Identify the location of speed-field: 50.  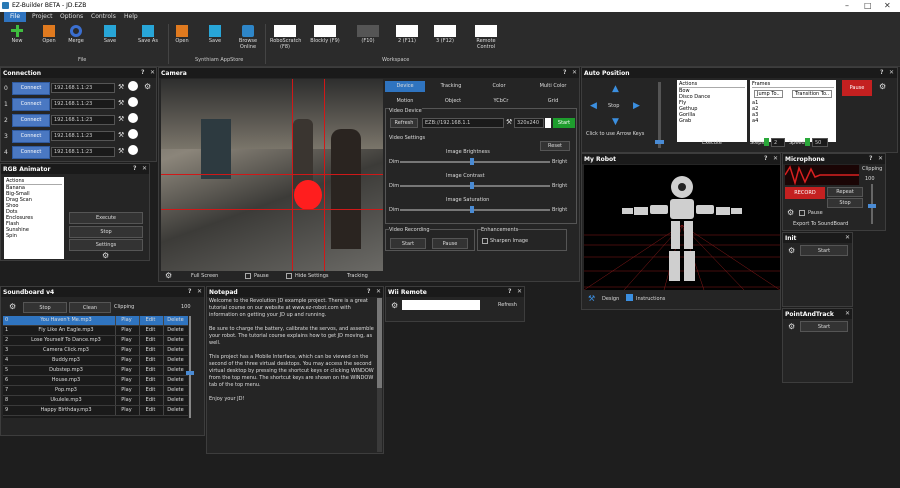
(820, 142).